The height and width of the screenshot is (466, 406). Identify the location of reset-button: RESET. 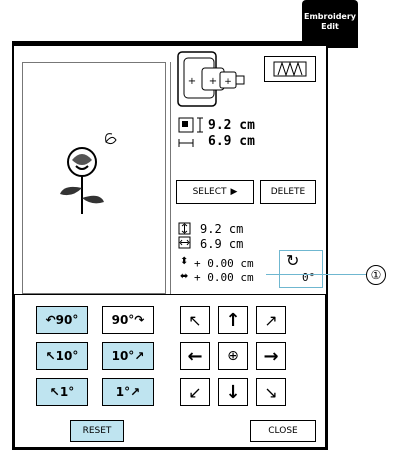
(97, 431).